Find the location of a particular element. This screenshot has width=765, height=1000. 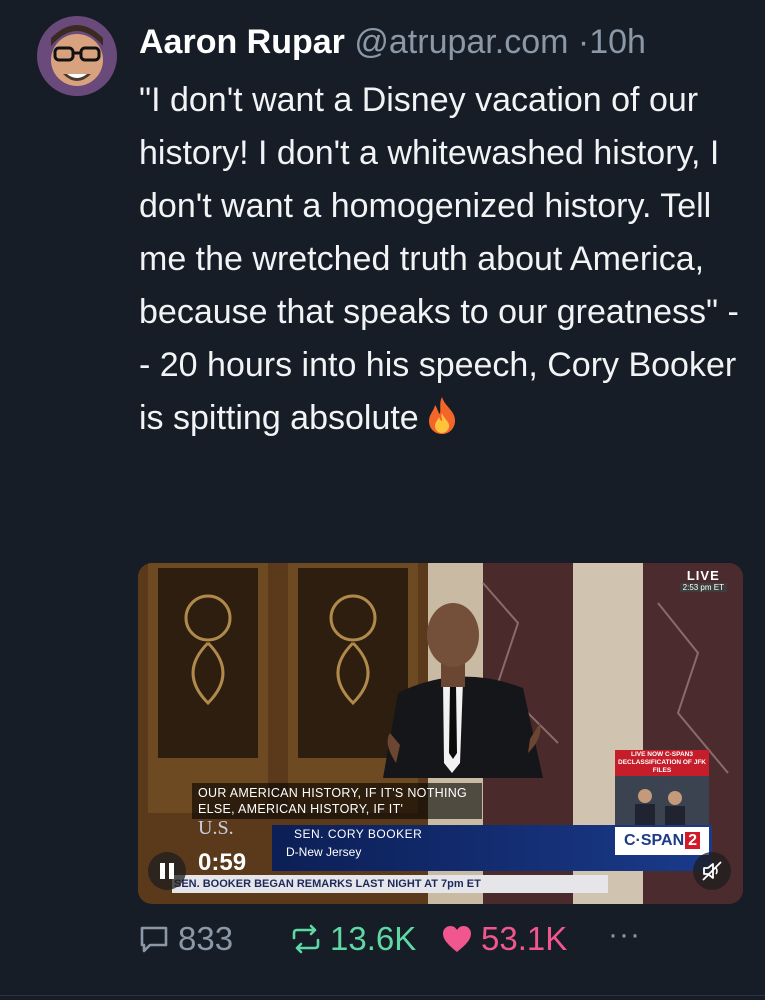

divider is located at coordinates (382, 995).